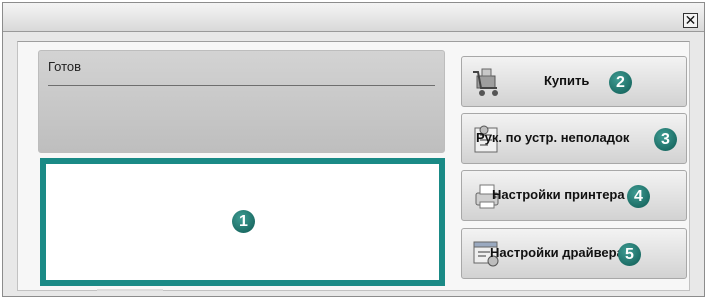 The image size is (709, 301). I want to click on callout-badge-4: 4, so click(638, 196).